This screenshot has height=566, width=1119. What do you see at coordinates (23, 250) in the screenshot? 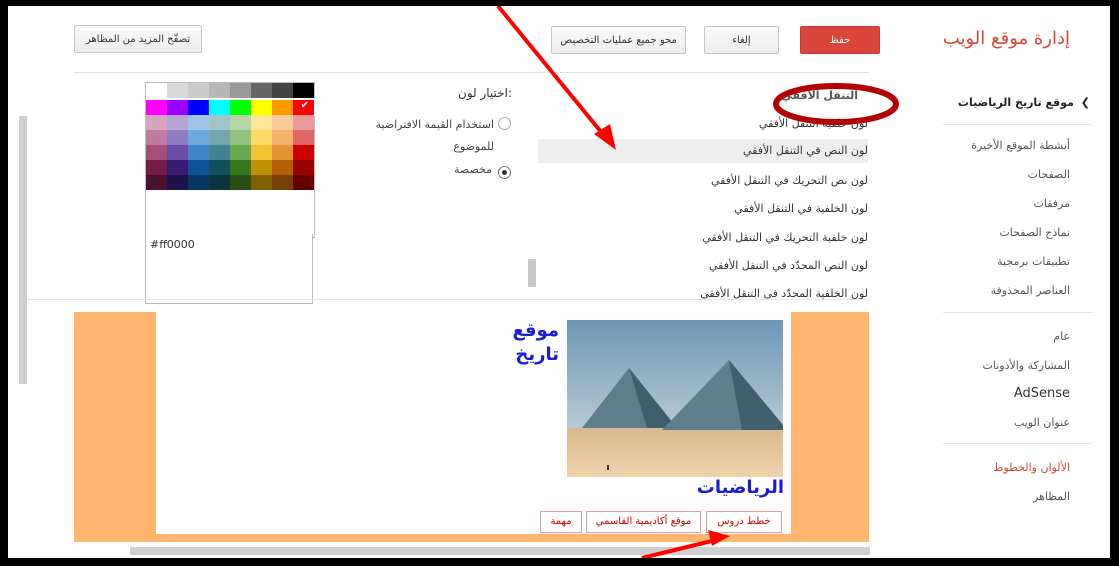
I see `left-scrollbar` at bounding box center [23, 250].